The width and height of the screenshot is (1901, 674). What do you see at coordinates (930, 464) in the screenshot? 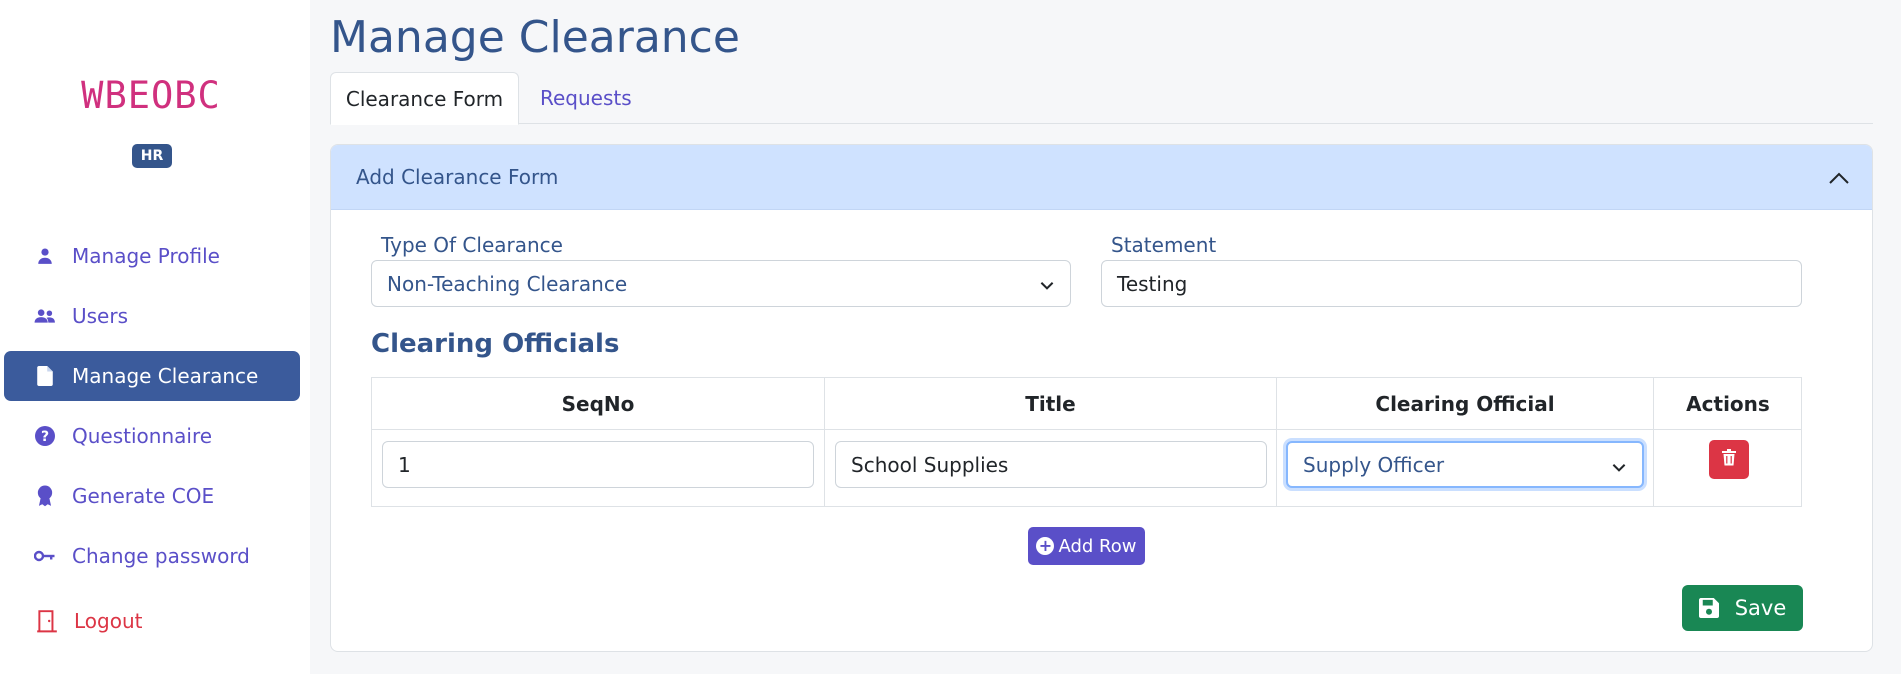
I see `title-value: School Supplies` at bounding box center [930, 464].